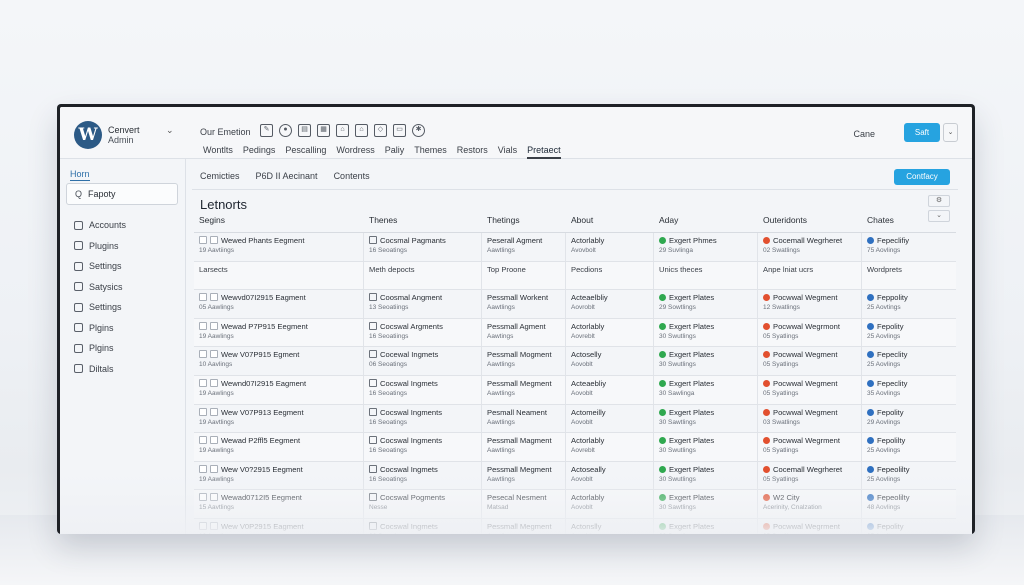  I want to click on sidebar-search: Q Fapoty, so click(122, 194).